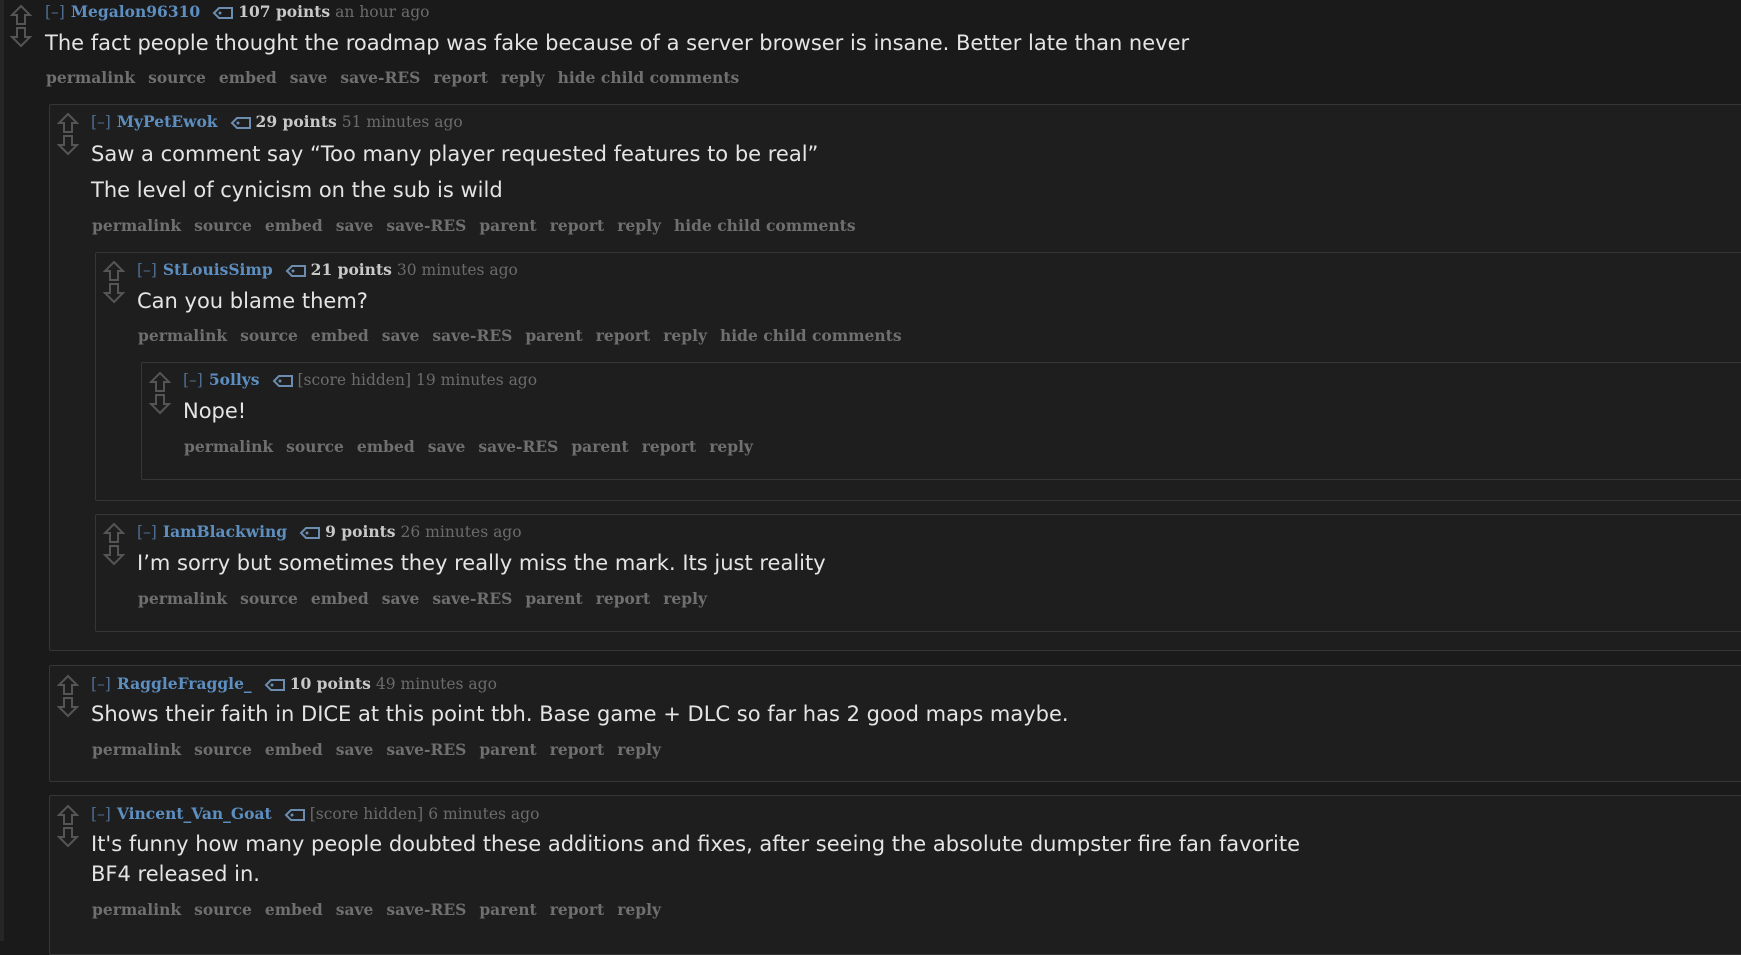  Describe the element at coordinates (351, 269) in the screenshot. I see `comment-score: 21 points` at that location.